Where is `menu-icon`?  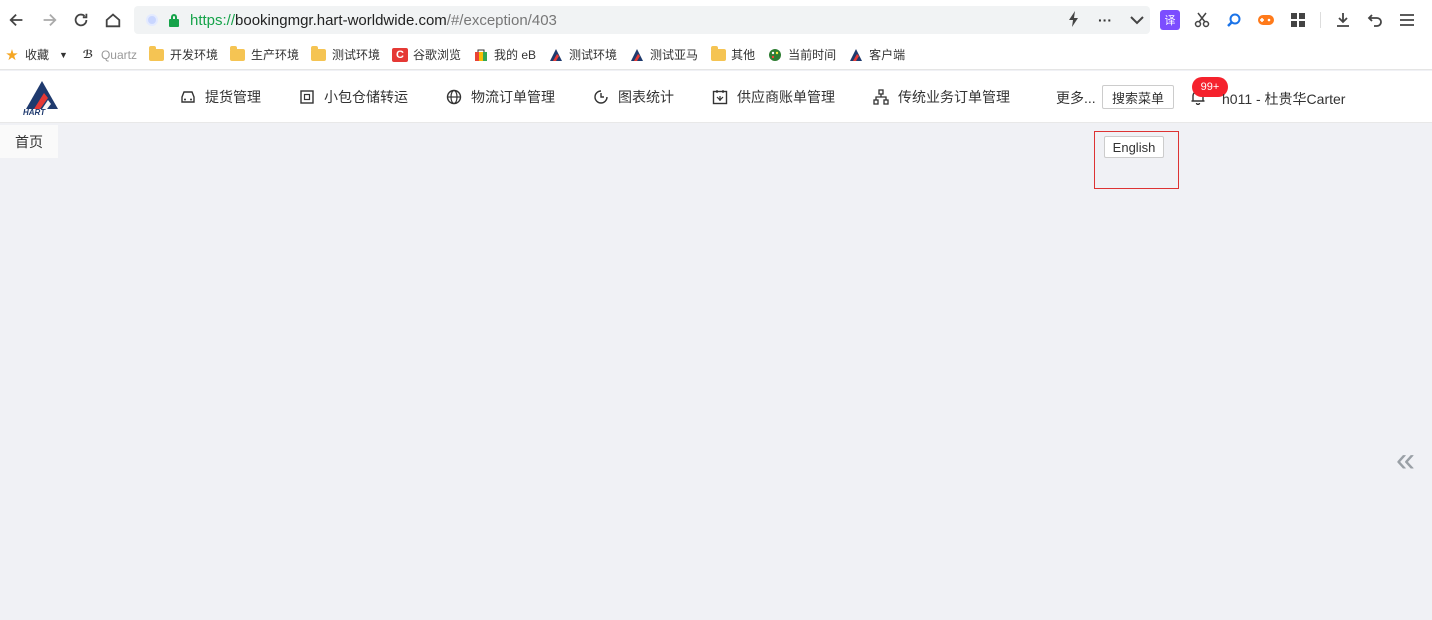
menu-icon is located at coordinates (1407, 20).